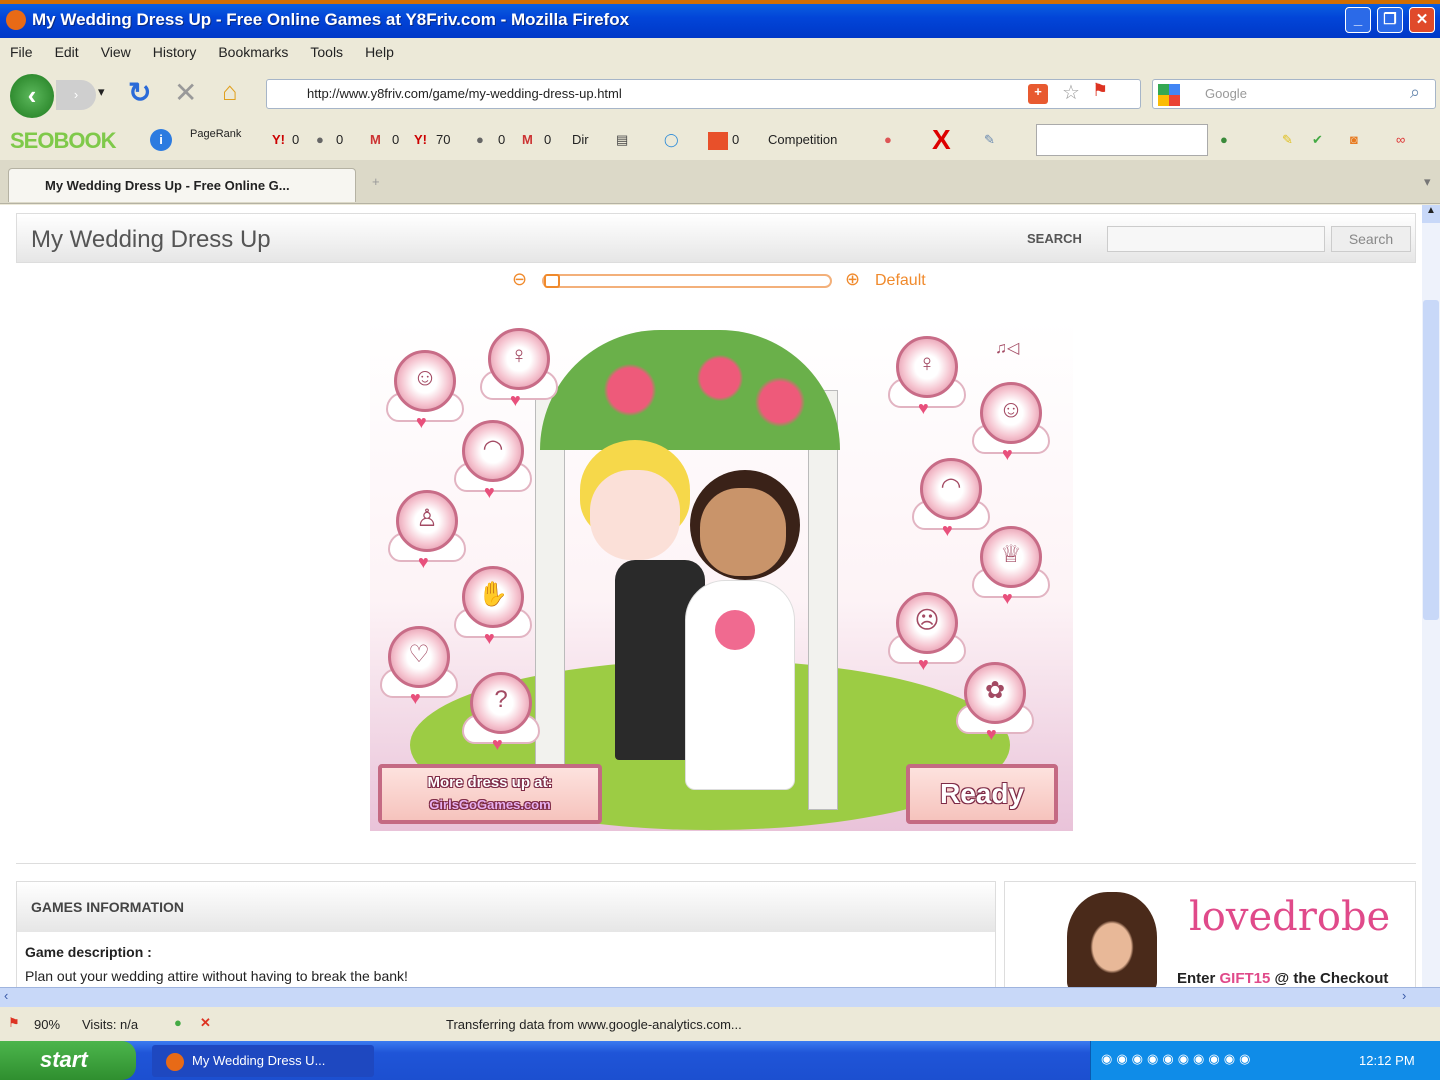 The width and height of the screenshot is (1440, 1080). I want to click on menu-edit: Edit, so click(67, 52).